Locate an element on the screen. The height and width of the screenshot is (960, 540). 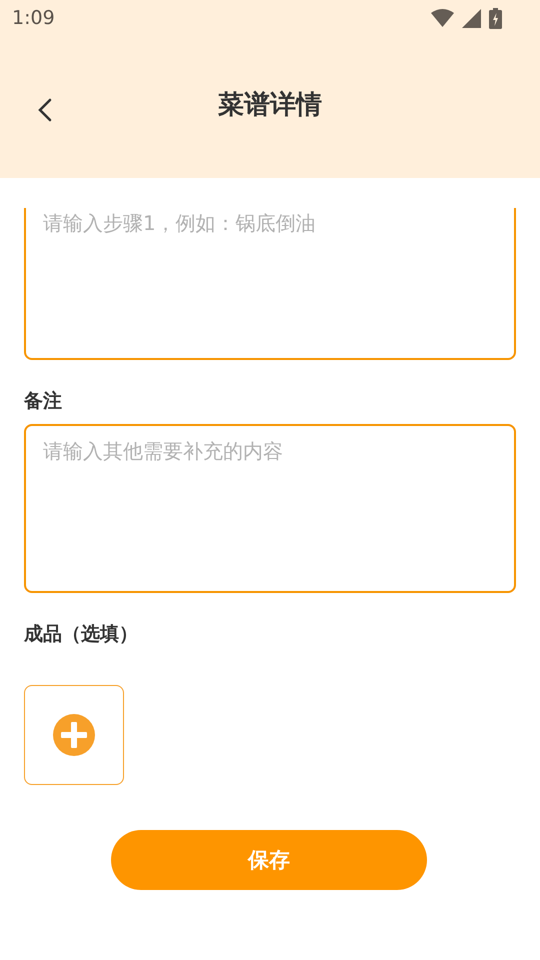
save-button: 保存 is located at coordinates (269, 860).